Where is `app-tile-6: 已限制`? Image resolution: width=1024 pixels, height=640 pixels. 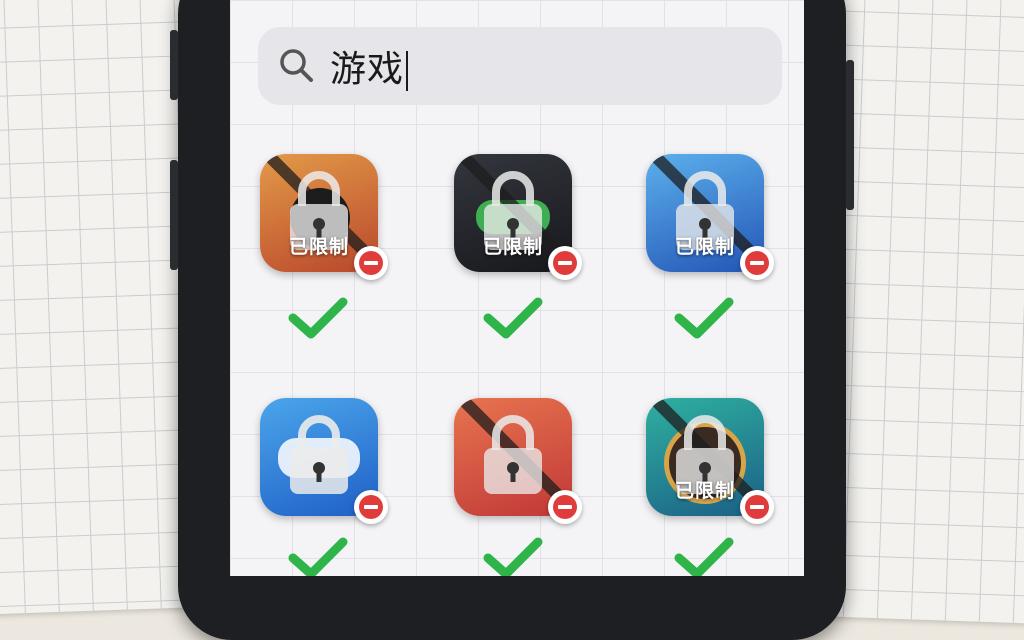 app-tile-6: 已限制 is located at coordinates (710, 461).